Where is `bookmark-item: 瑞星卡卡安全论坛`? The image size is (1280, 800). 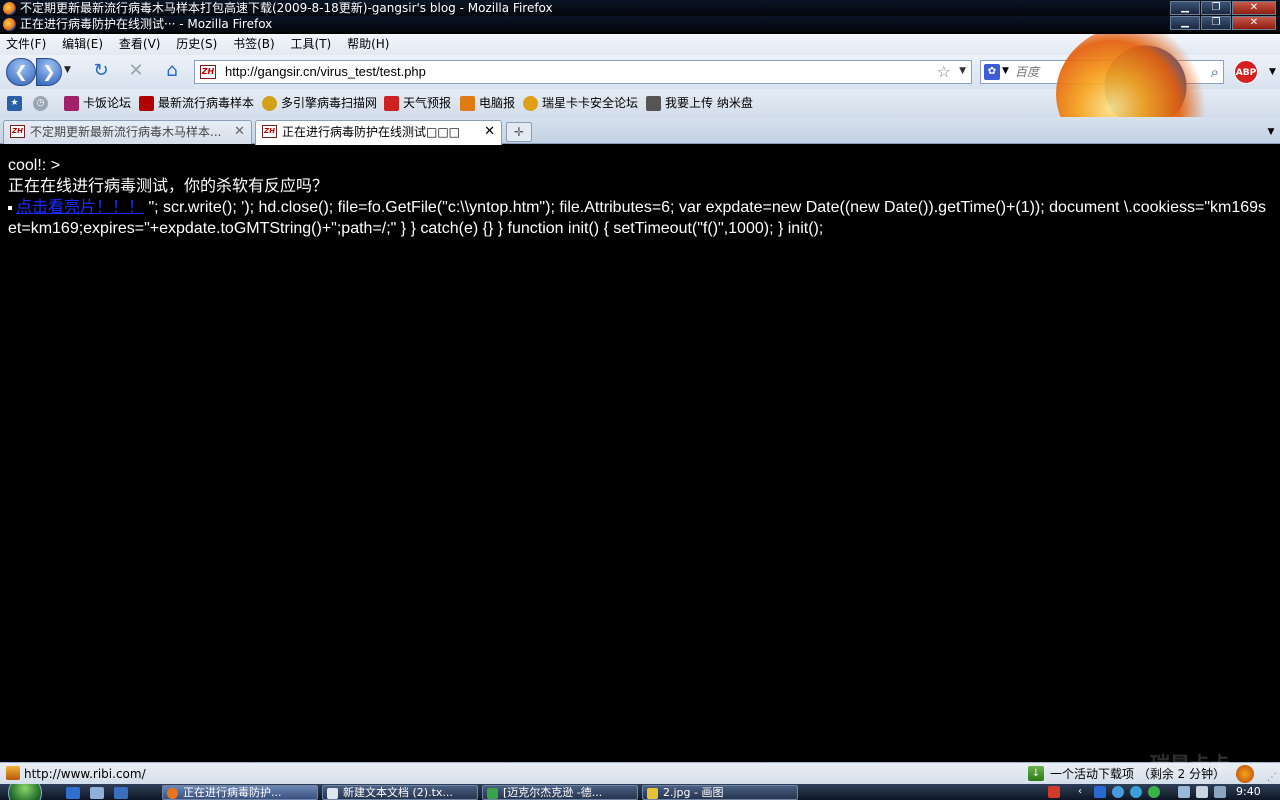
bookmark-item: 瑞星卡卡安全论坛 is located at coordinates (580, 103).